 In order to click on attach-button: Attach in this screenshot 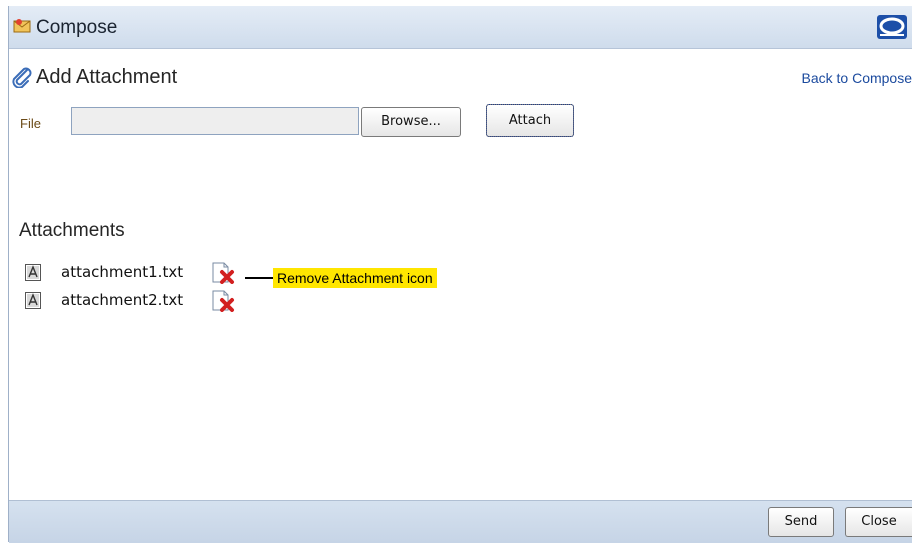, I will do `click(530, 120)`.